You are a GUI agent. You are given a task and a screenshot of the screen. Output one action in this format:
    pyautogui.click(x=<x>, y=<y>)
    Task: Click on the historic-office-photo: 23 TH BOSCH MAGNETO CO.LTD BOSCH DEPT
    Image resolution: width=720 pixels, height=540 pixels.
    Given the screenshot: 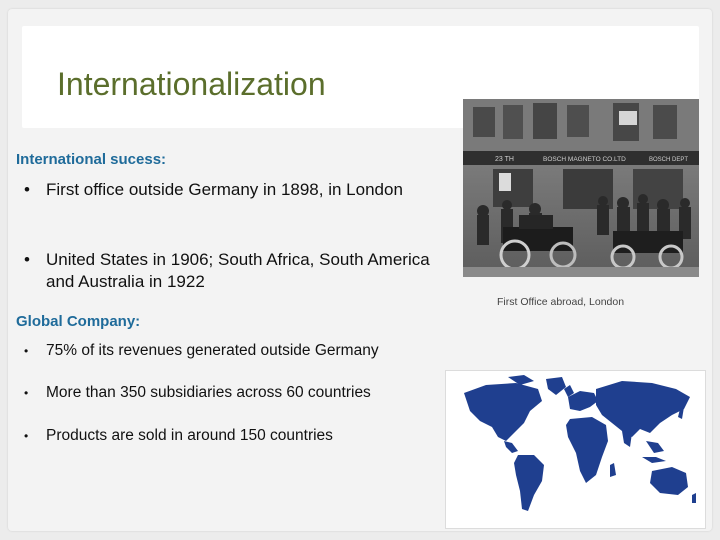 What is the action you would take?
    pyautogui.click(x=581, y=188)
    